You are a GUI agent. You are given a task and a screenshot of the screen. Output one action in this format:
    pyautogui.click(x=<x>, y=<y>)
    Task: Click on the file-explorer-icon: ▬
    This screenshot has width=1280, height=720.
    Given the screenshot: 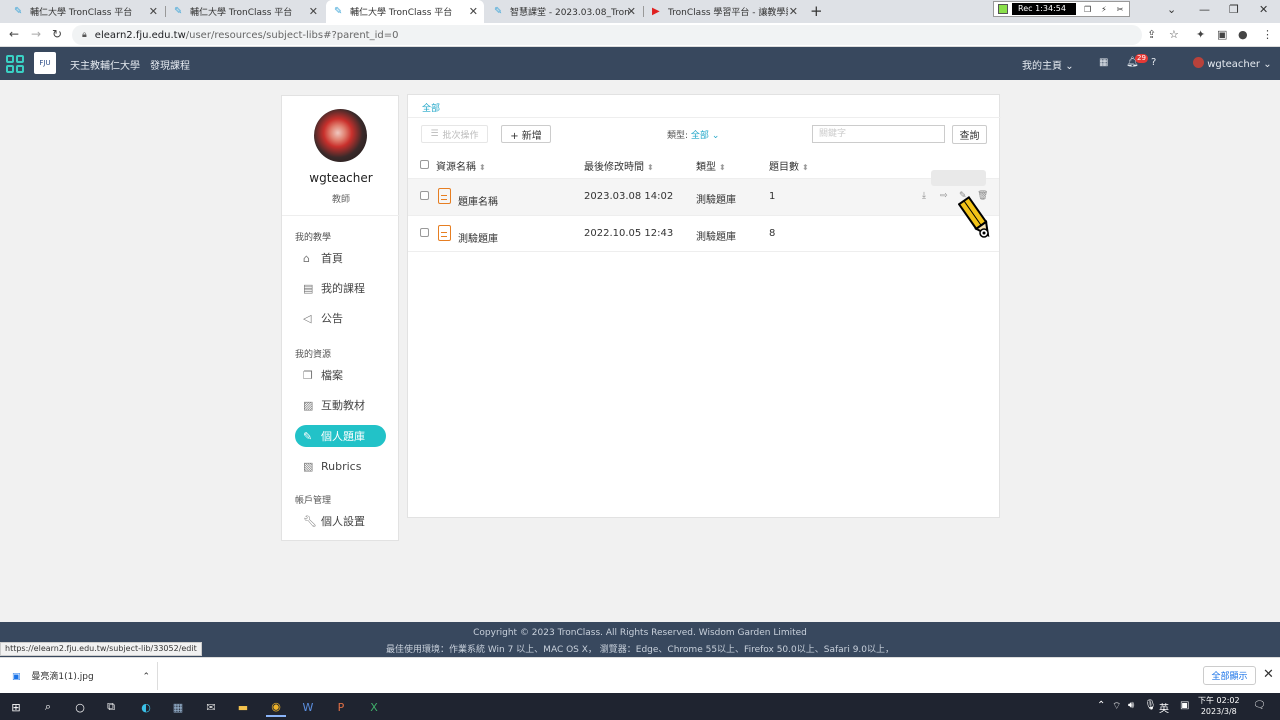 What is the action you would take?
    pyautogui.click(x=243, y=707)
    